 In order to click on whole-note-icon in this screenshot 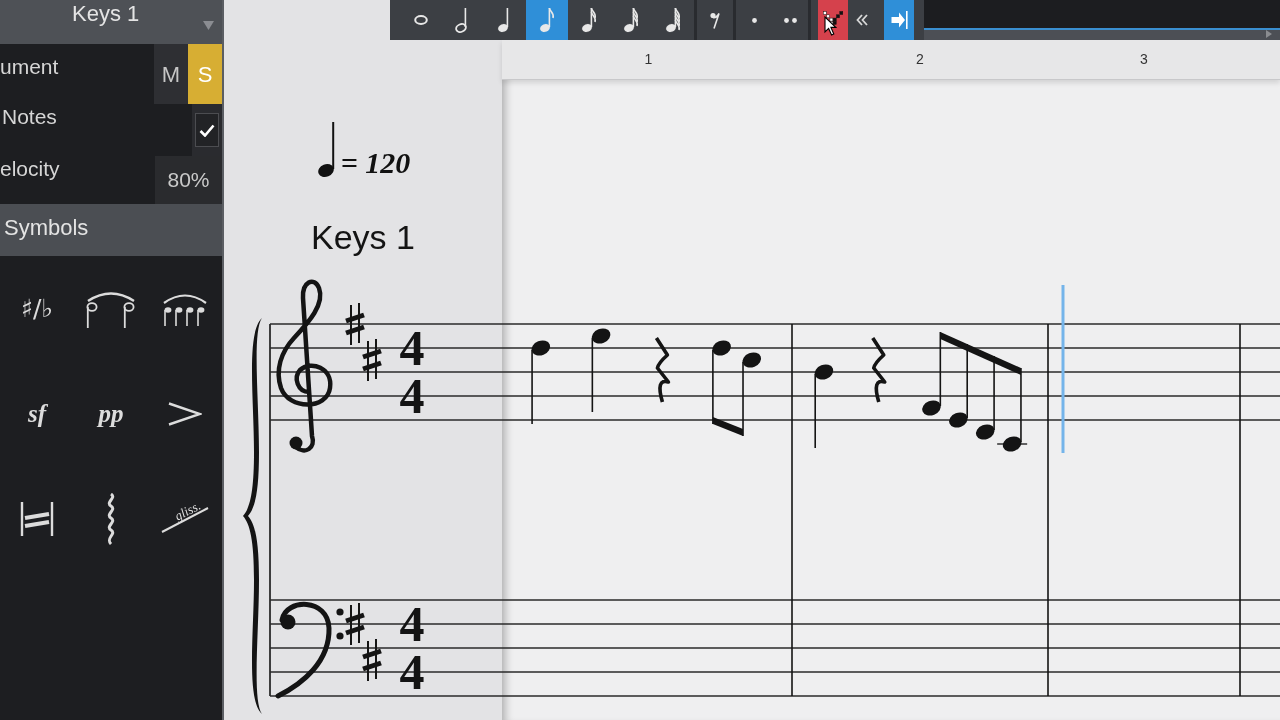, I will do `click(421, 20)`.